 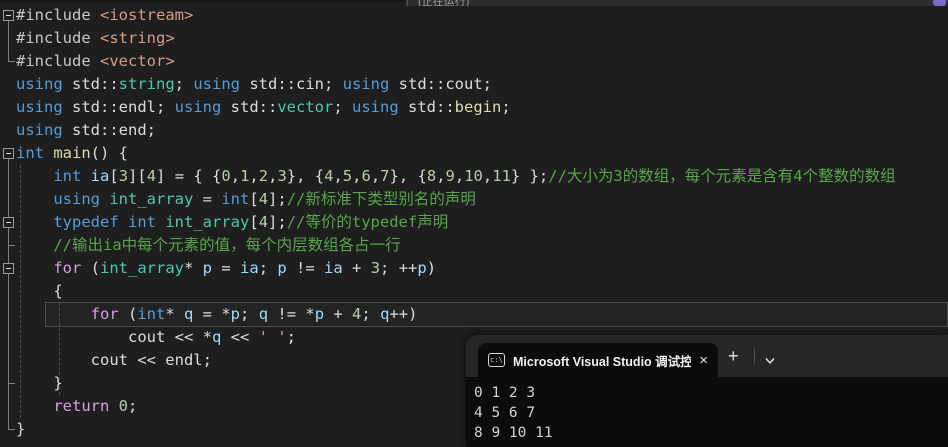 I want to click on code-line: for (int* q = *p; q != *p + 4; q++), so click(x=254, y=314).